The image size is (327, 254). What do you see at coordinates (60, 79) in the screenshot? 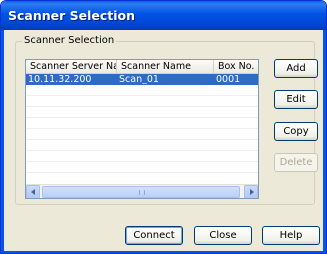
I see `cell-server-name: 10.11.32.200` at bounding box center [60, 79].